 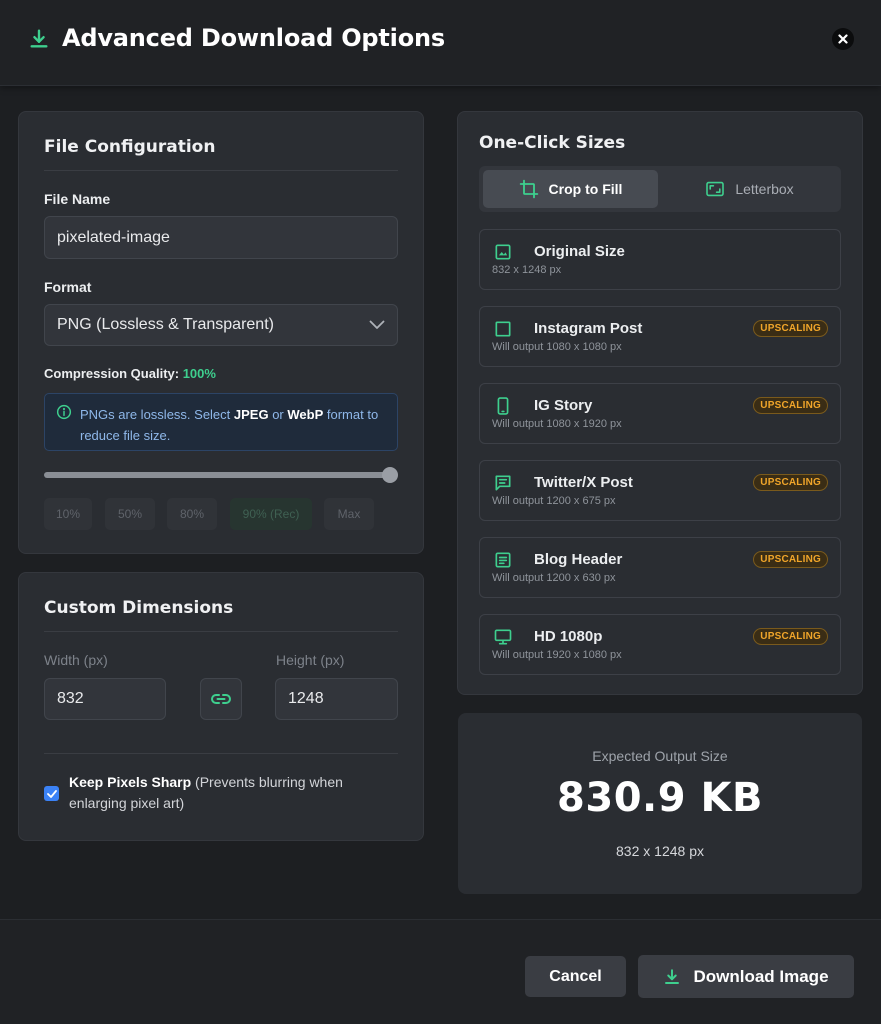 I want to click on height-value: 1248, so click(x=306, y=698).